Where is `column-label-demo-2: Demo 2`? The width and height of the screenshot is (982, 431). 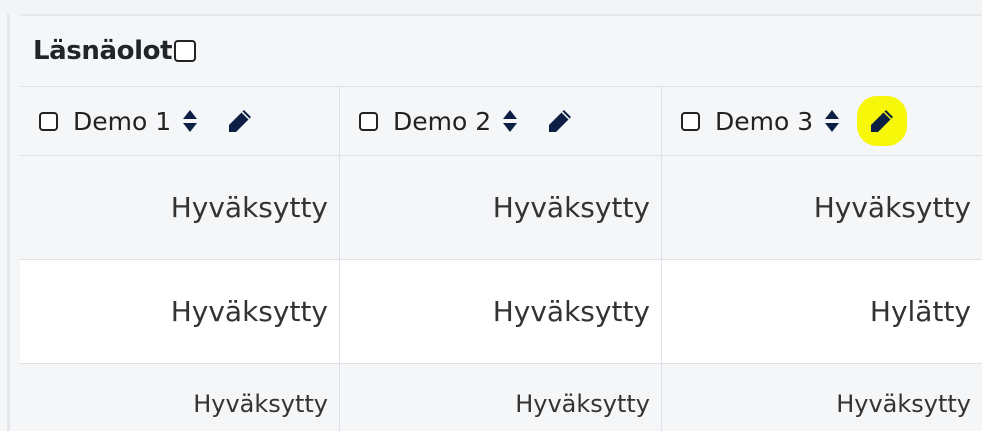 column-label-demo-2: Demo 2 is located at coordinates (442, 121).